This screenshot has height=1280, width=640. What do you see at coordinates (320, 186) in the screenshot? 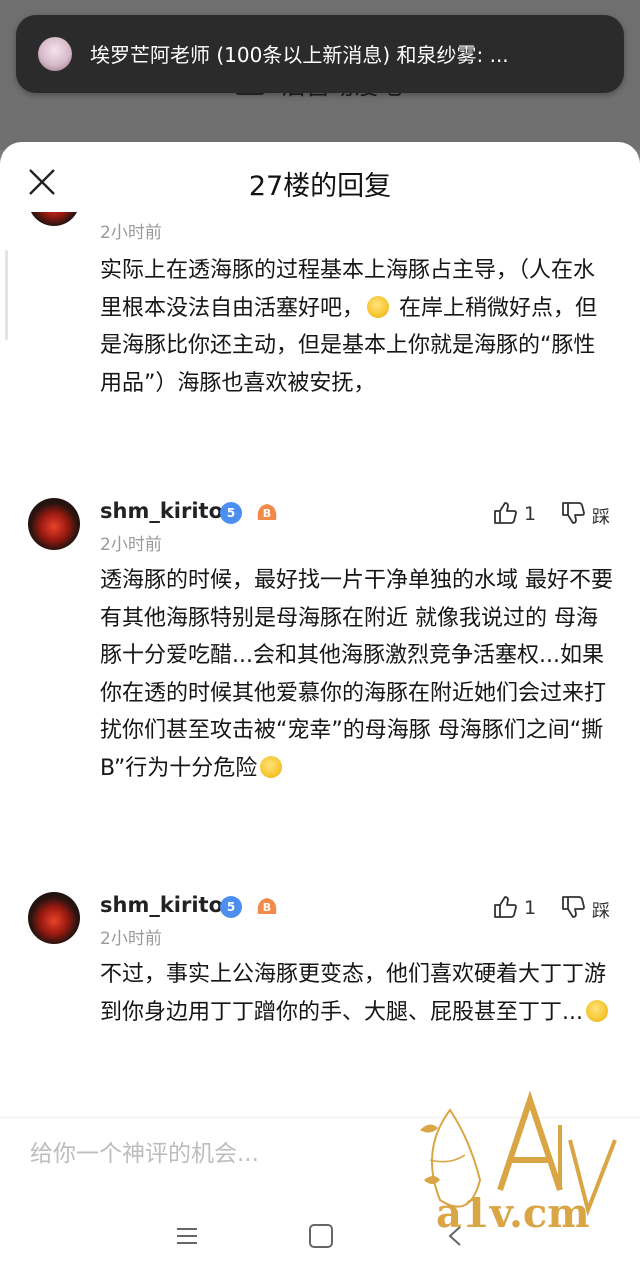
I see `sheet-title: 27楼的回复` at bounding box center [320, 186].